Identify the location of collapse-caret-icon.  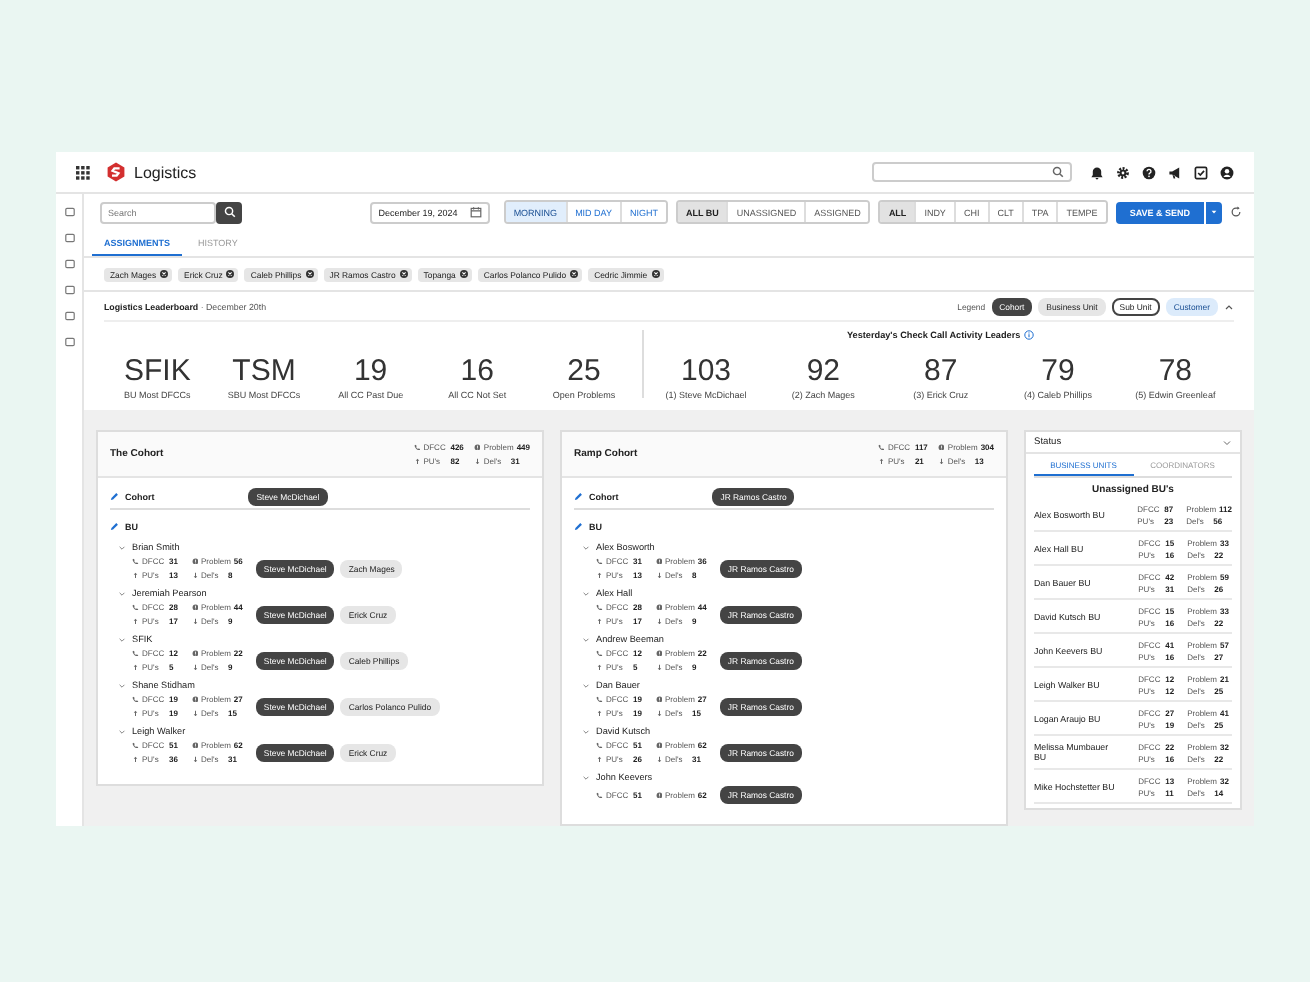
(1229, 306).